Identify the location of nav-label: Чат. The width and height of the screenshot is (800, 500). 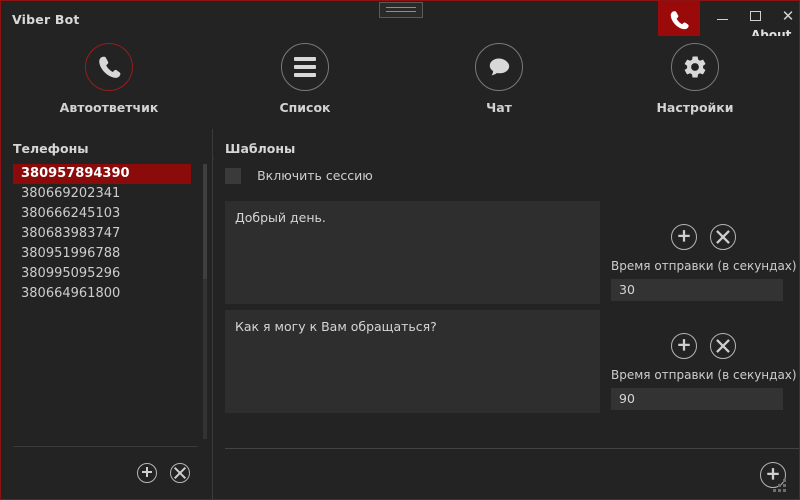
(499, 107).